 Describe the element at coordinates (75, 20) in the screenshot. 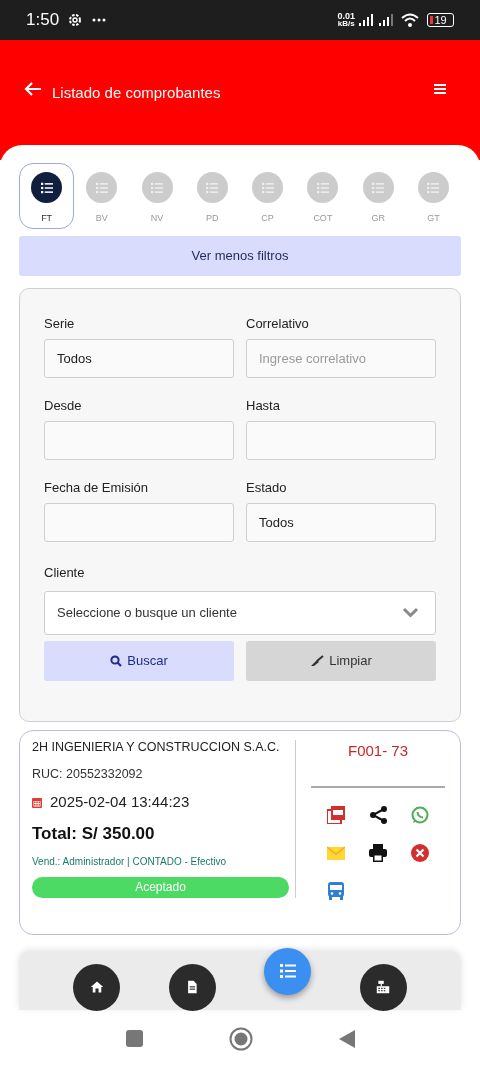

I see `settings-icon` at that location.